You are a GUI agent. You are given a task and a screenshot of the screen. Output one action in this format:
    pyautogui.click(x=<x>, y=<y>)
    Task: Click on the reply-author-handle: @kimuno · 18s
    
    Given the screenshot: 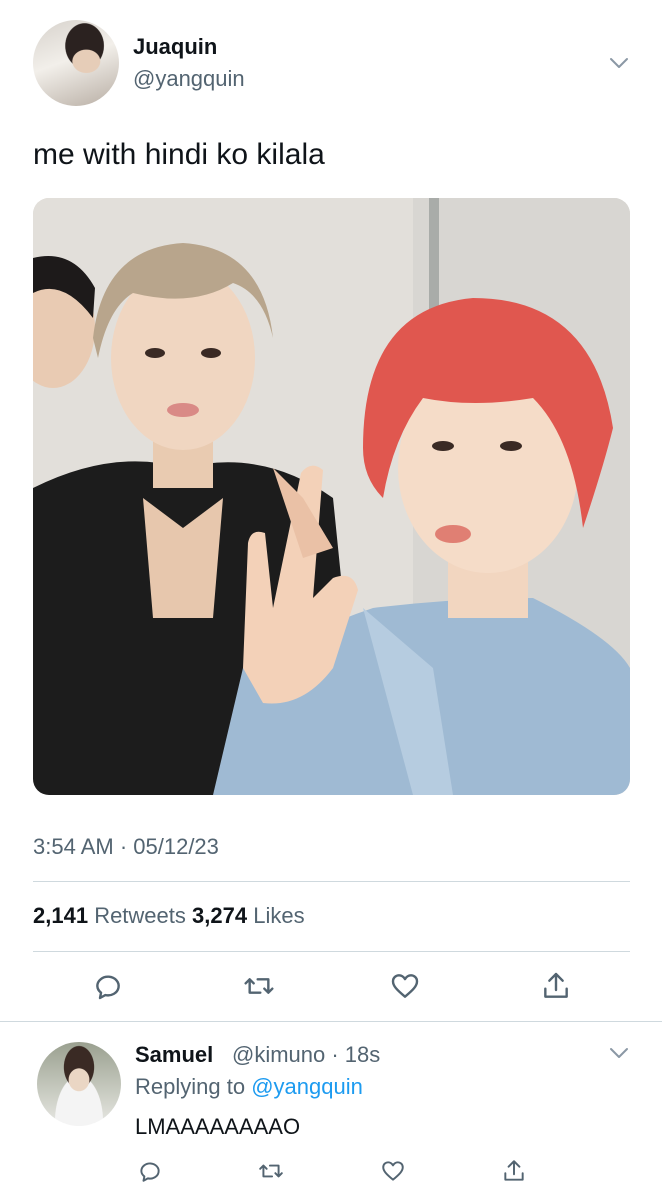 What is the action you would take?
    pyautogui.click(x=306, y=1055)
    